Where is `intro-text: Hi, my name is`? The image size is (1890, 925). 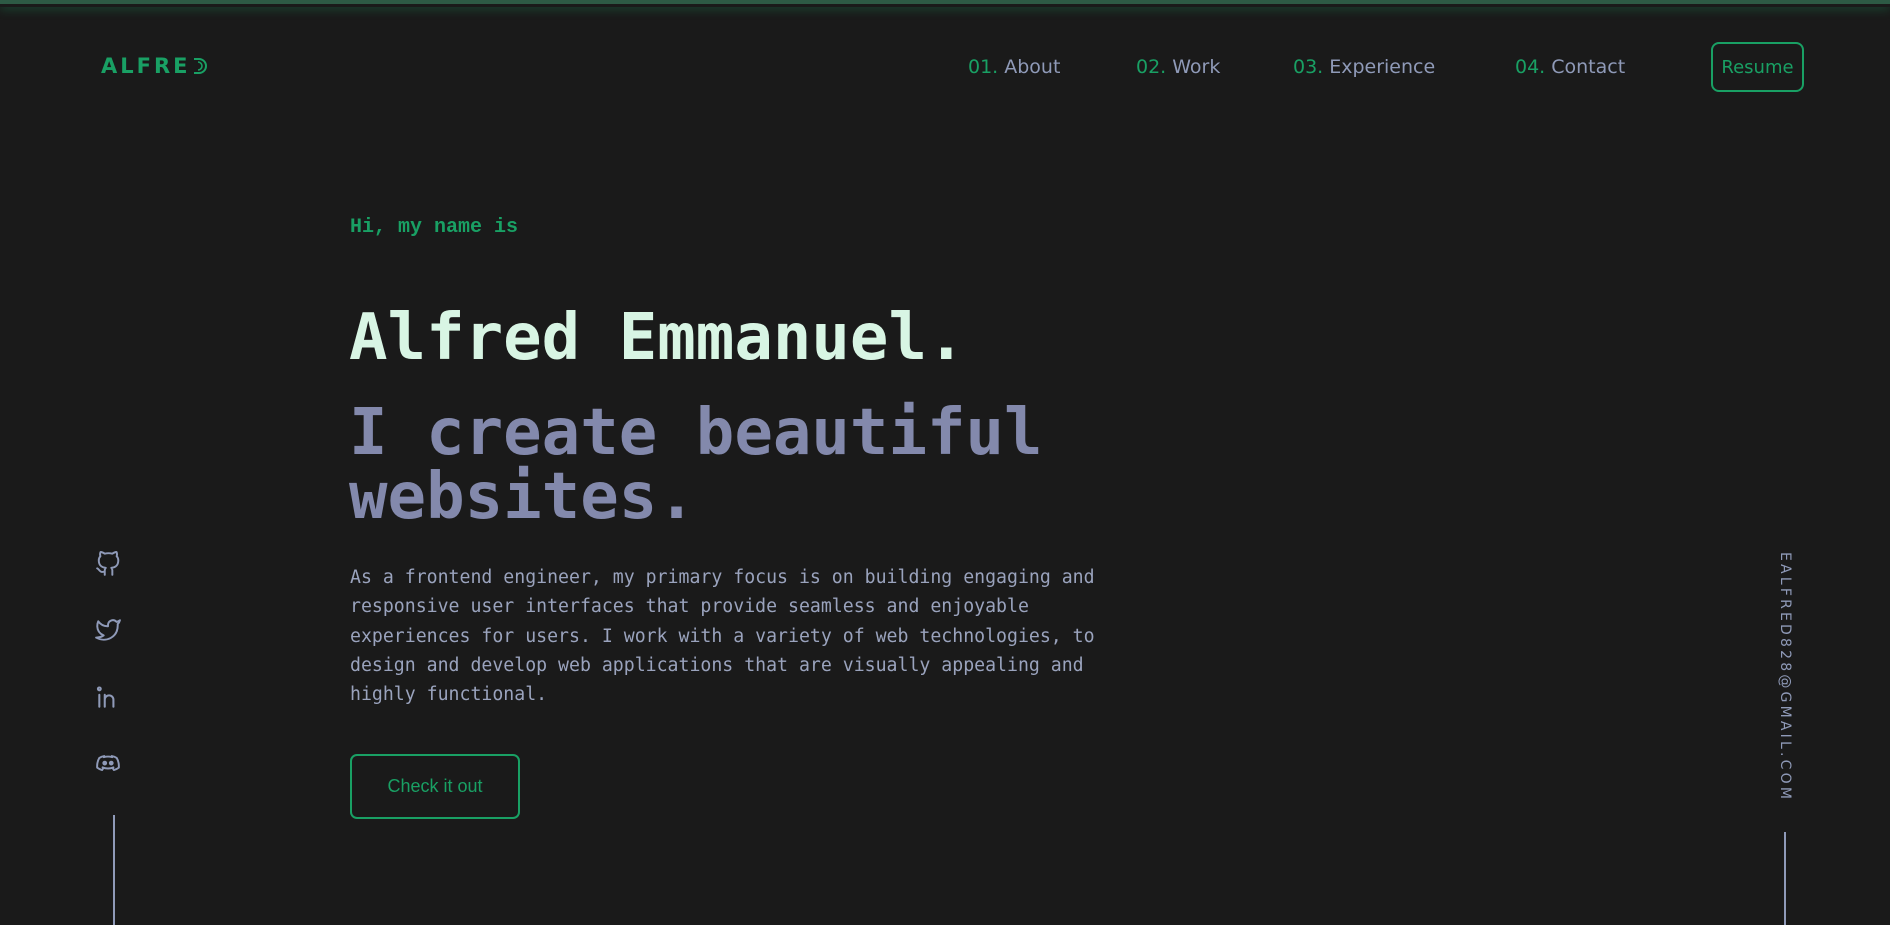 intro-text: Hi, my name is is located at coordinates (434, 227).